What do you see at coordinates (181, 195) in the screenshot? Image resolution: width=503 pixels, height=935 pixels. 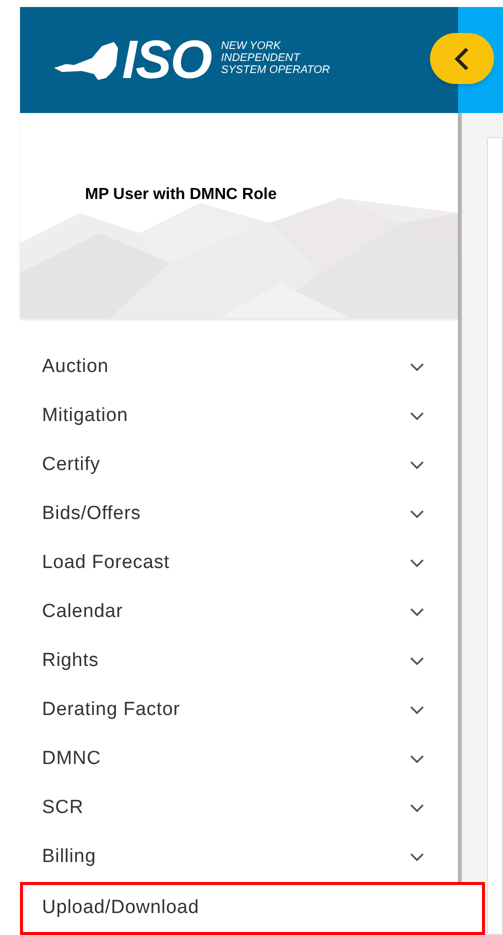 I see `profile-title: MP User with DMNC Role` at bounding box center [181, 195].